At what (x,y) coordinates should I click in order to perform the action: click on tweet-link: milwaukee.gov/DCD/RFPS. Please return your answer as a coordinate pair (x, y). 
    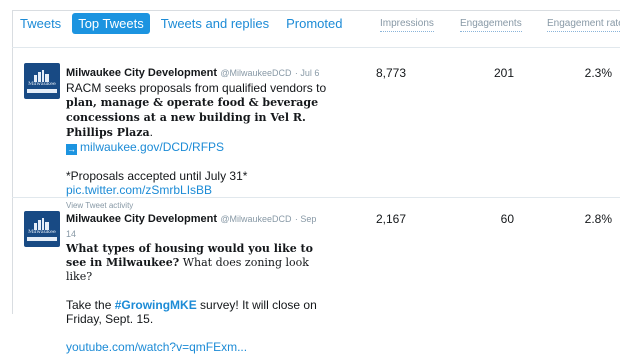
    Looking at the image, I should click on (152, 147).